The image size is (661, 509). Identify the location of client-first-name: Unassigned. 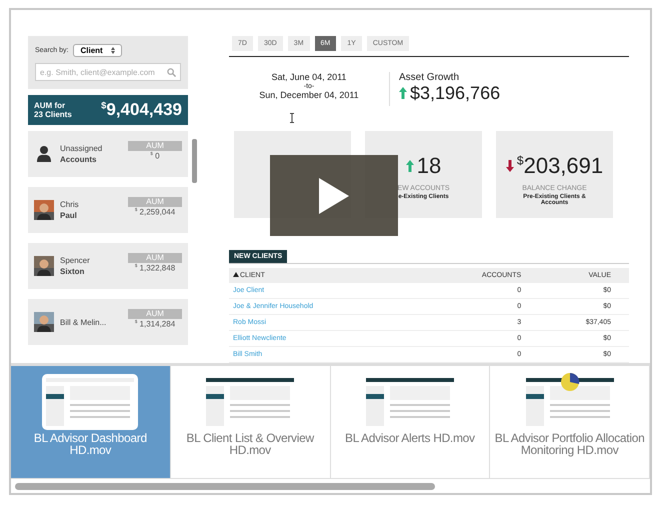
(82, 148).